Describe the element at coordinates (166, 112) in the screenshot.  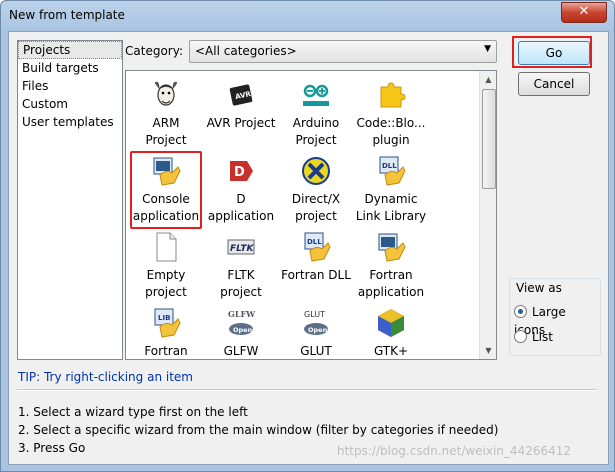
I see `template-tile-arm: ARM Project` at that location.